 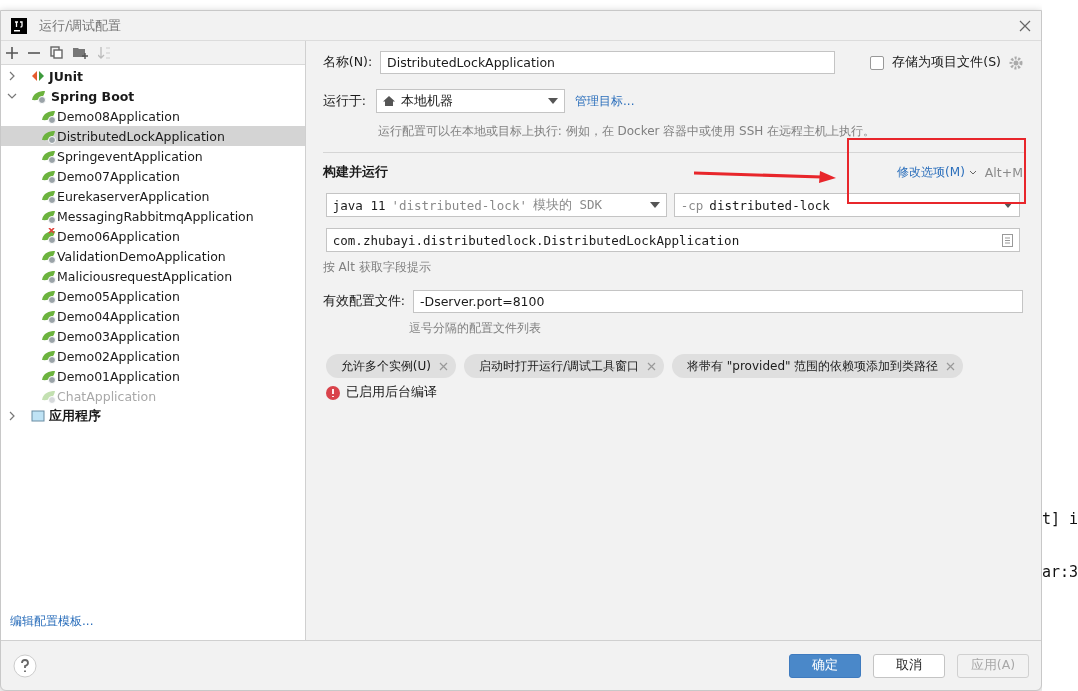 What do you see at coordinates (66, 76) in the screenshot?
I see `tree-group-label: JUnit` at bounding box center [66, 76].